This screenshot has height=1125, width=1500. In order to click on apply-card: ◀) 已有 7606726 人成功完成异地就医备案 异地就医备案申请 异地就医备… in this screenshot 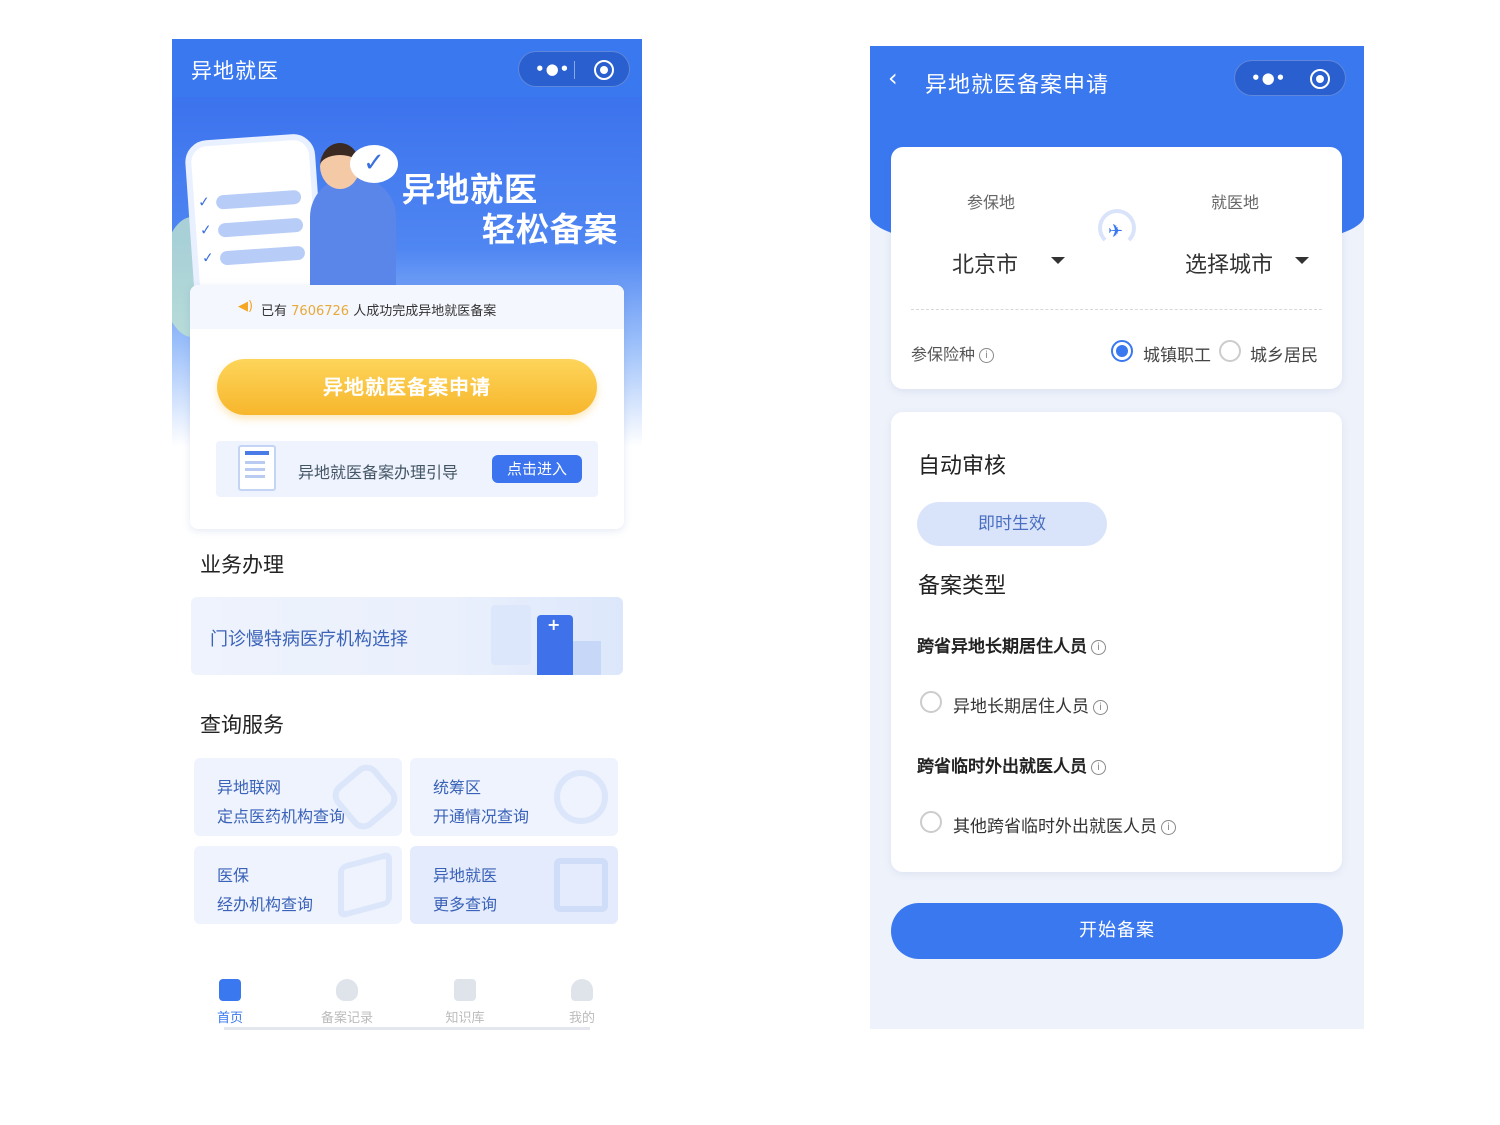, I will do `click(407, 407)`.